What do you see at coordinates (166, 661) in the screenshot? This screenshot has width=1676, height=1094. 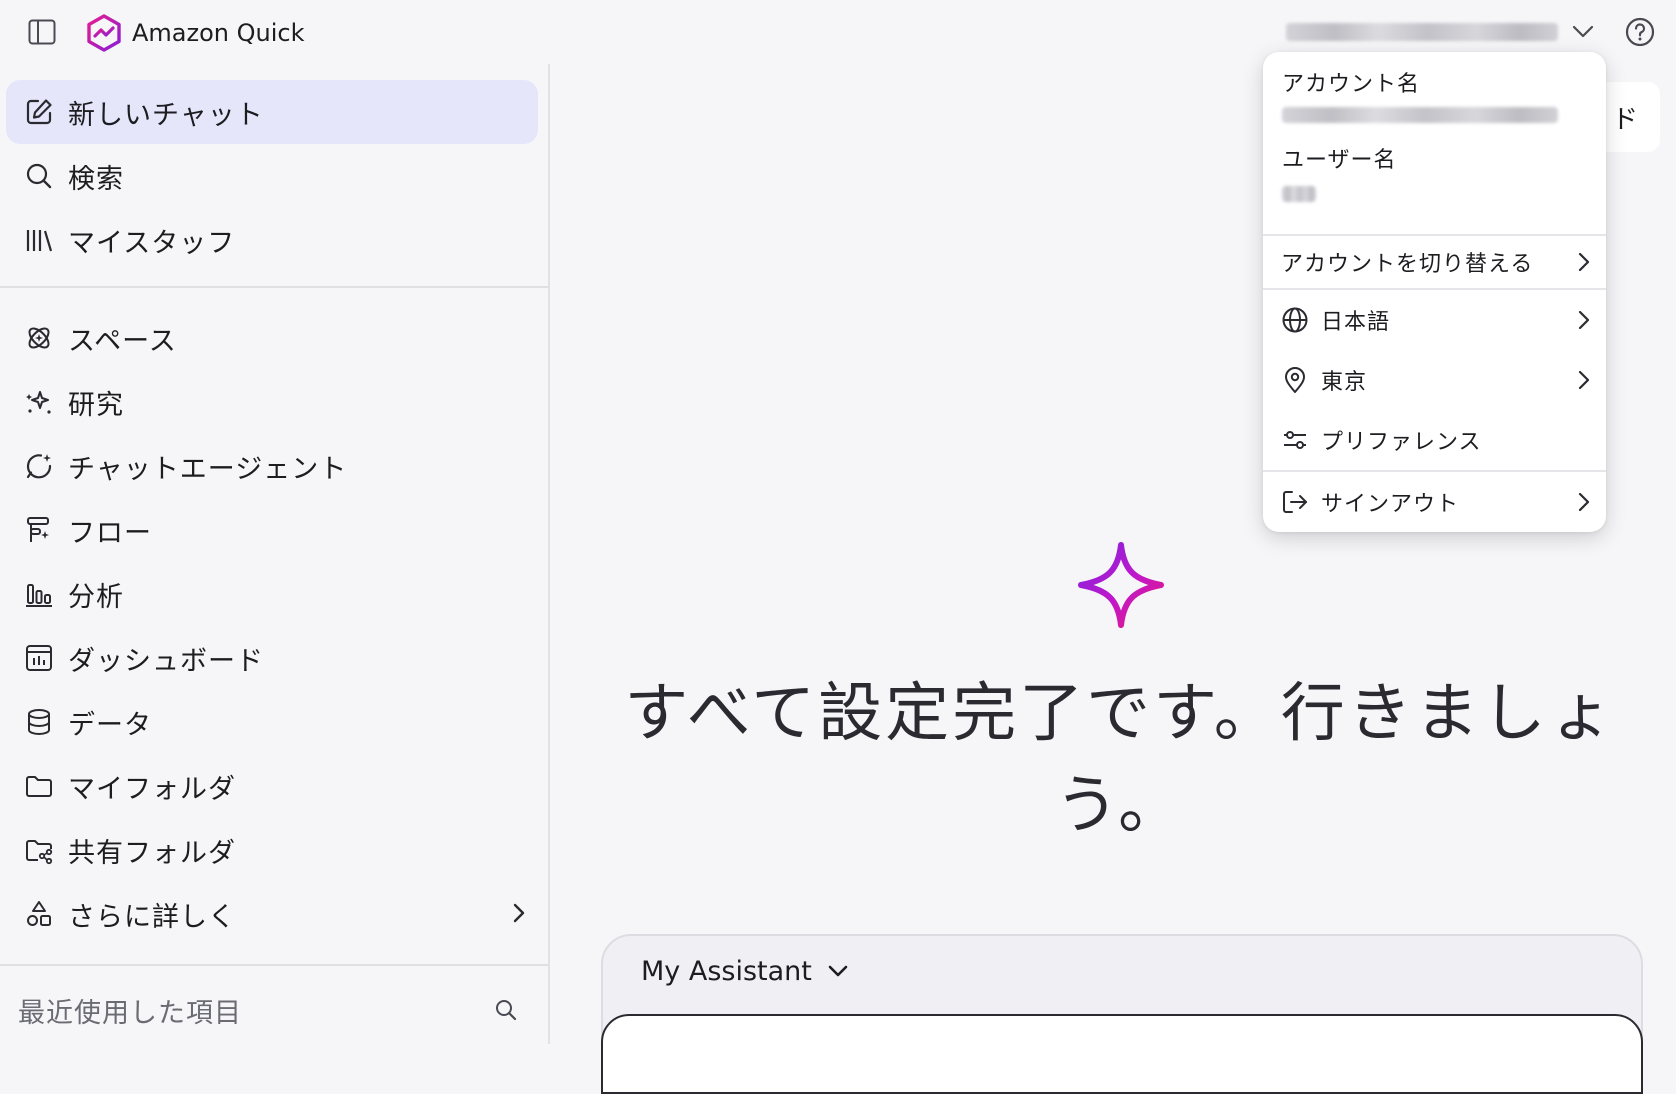 I see `sidebar-item-label: ダッシュボード` at bounding box center [166, 661].